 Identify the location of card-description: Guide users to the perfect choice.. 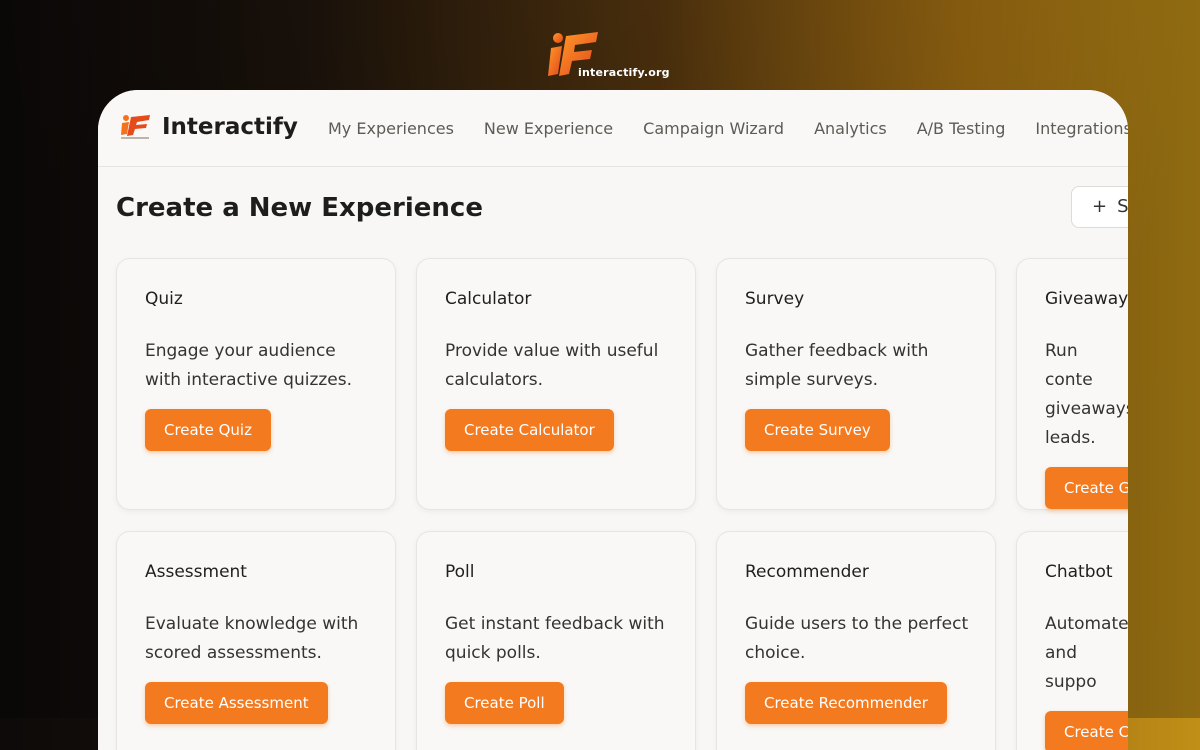
(857, 638).